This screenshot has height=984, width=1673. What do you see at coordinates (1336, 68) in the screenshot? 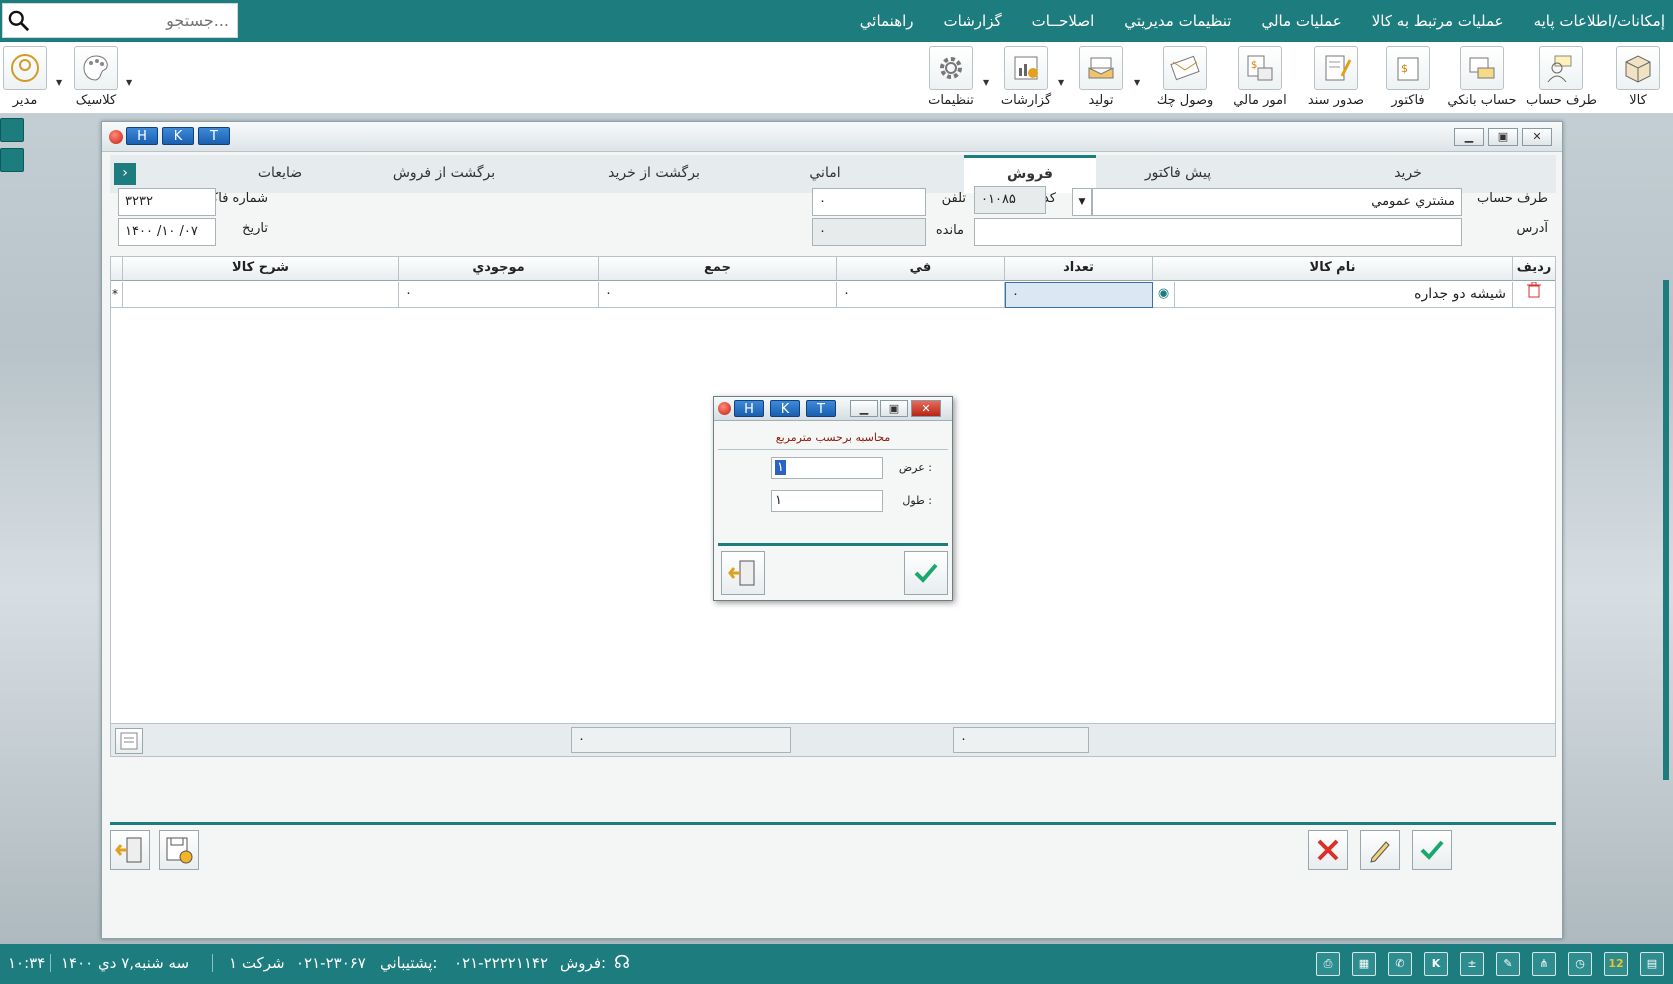
I see `document-pen-icon` at bounding box center [1336, 68].